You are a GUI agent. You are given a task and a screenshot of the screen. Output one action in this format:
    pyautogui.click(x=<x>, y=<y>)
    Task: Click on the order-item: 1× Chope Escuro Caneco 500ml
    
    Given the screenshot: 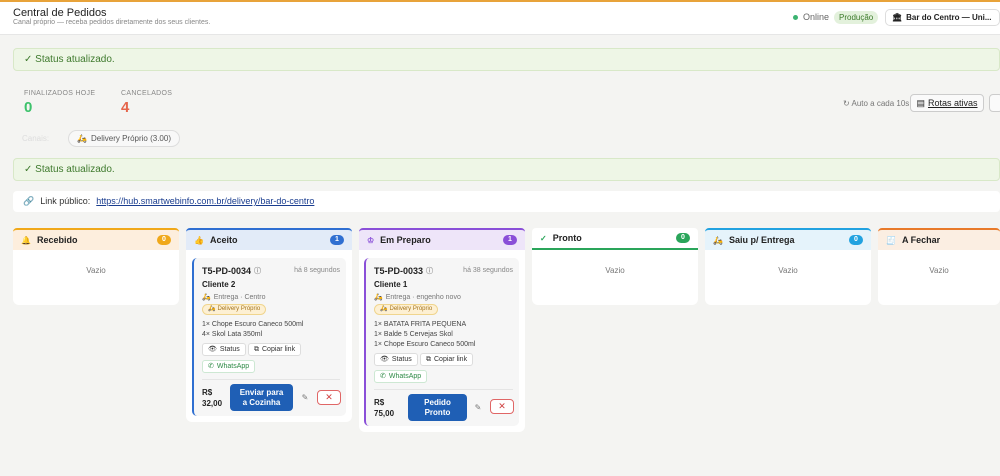 What is the action you would take?
    pyautogui.click(x=425, y=344)
    